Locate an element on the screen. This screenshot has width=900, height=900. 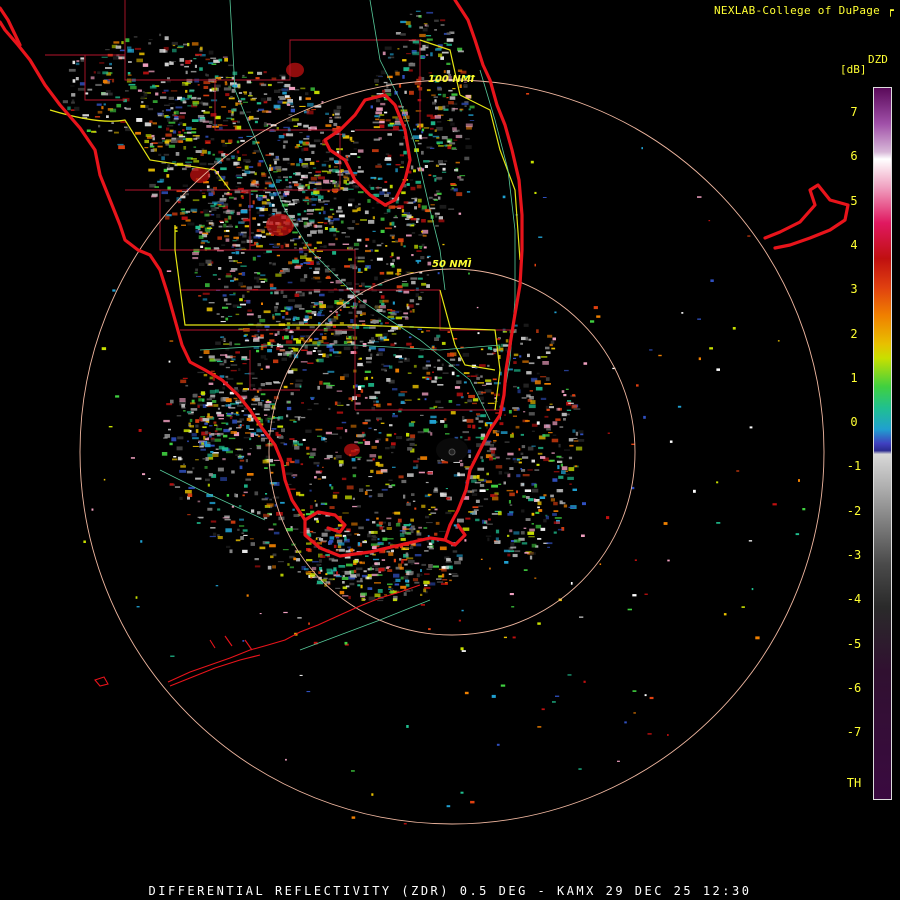
color-scale-tick: -2 is located at coordinates (854, 510).